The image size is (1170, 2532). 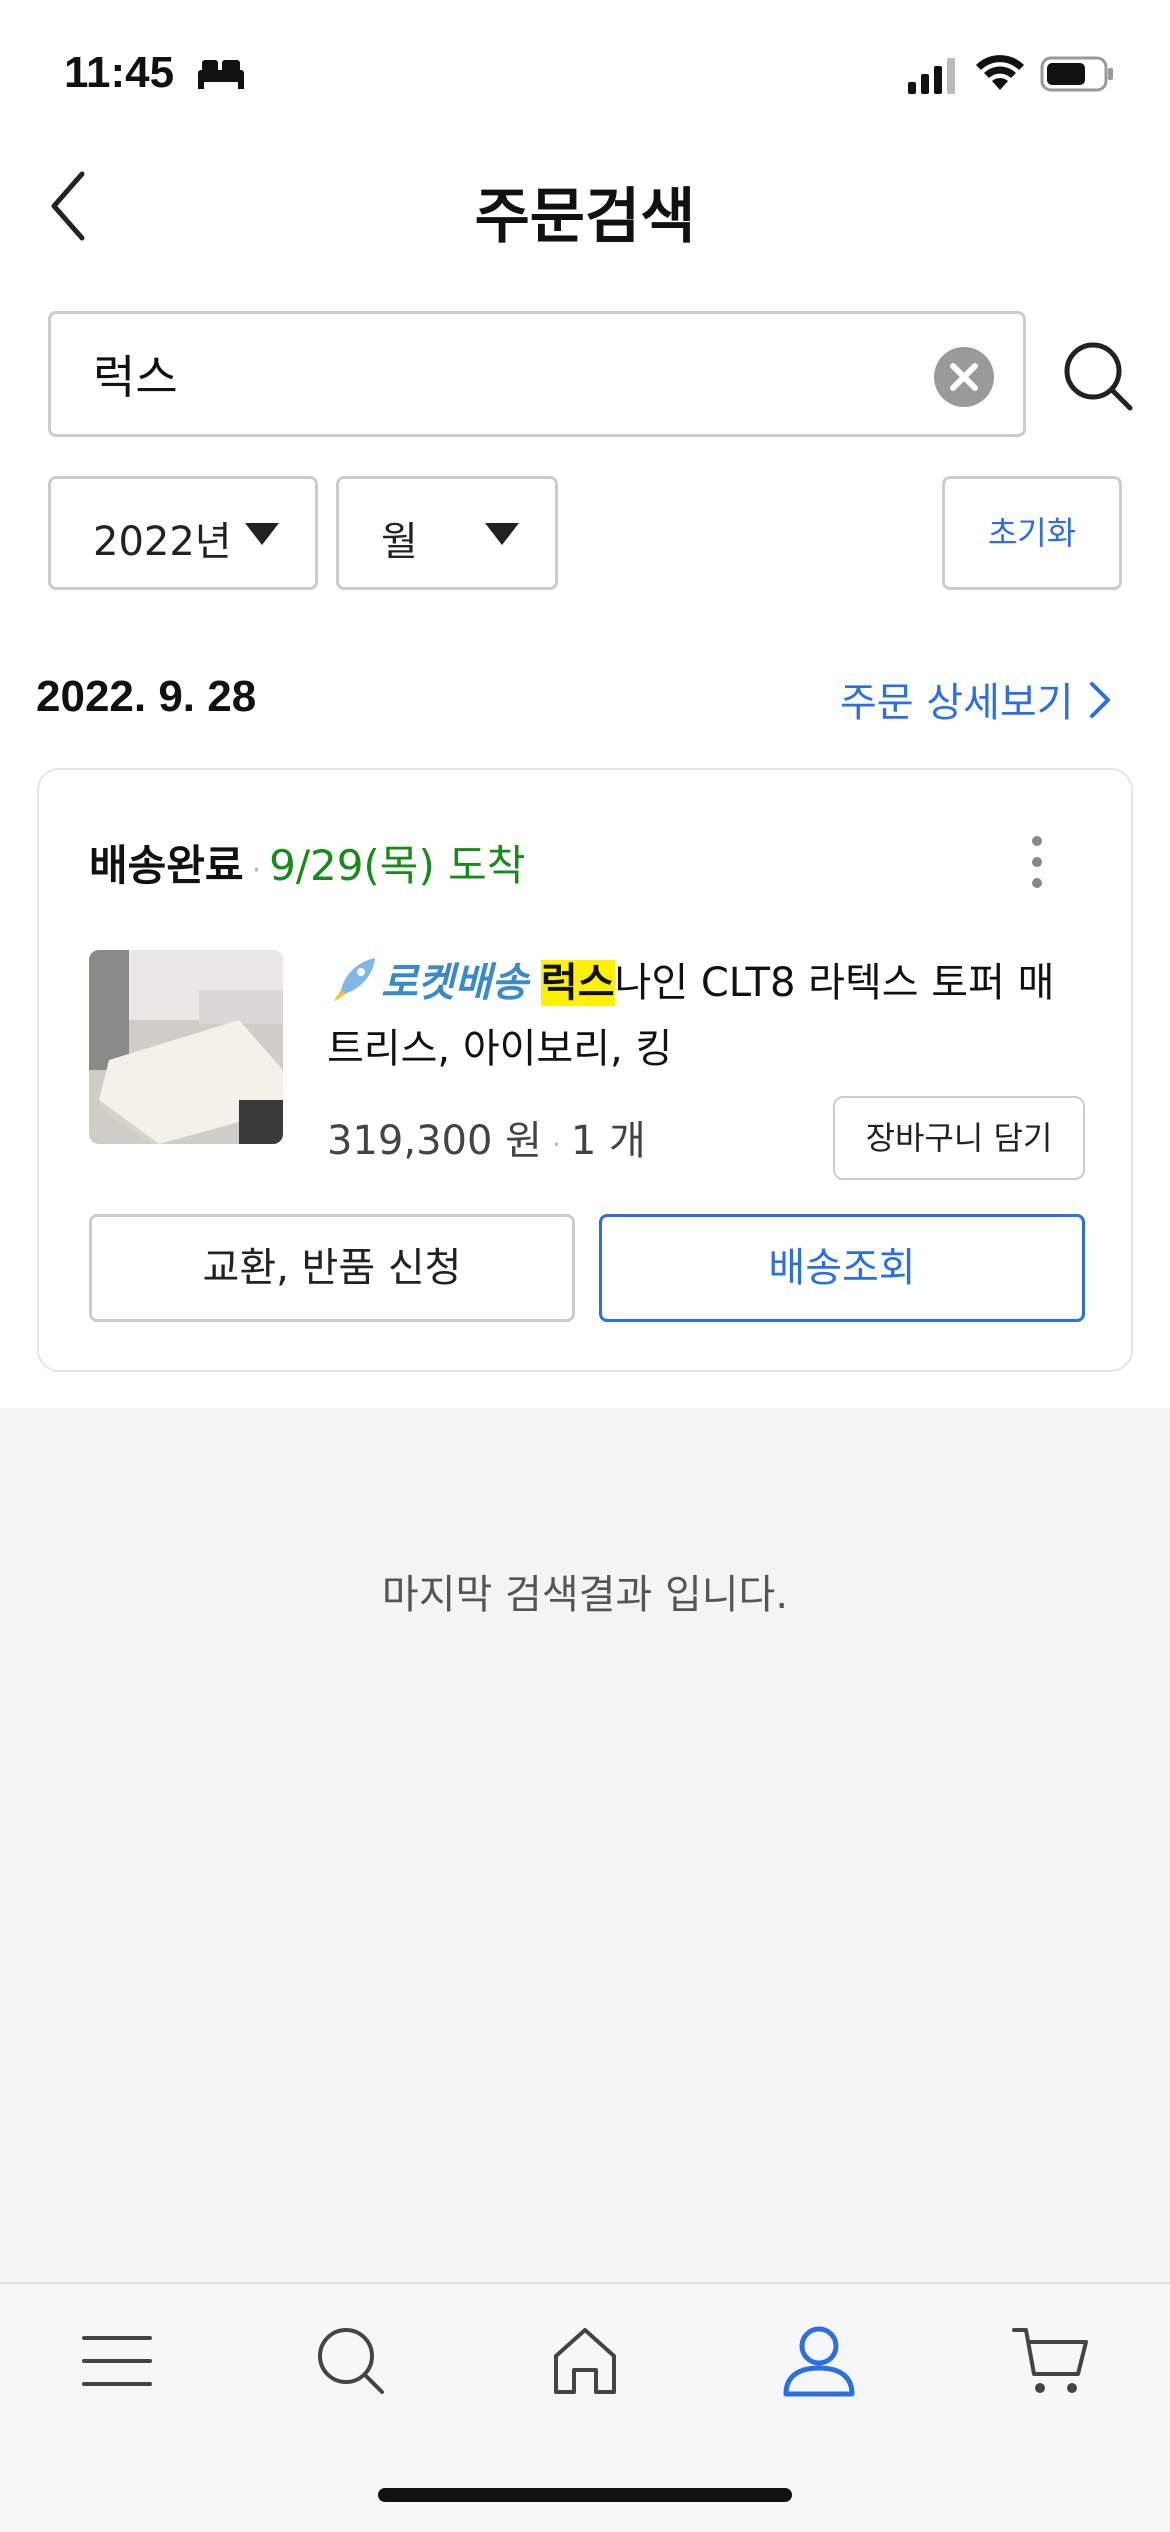 I want to click on product-image, so click(x=186, y=1047).